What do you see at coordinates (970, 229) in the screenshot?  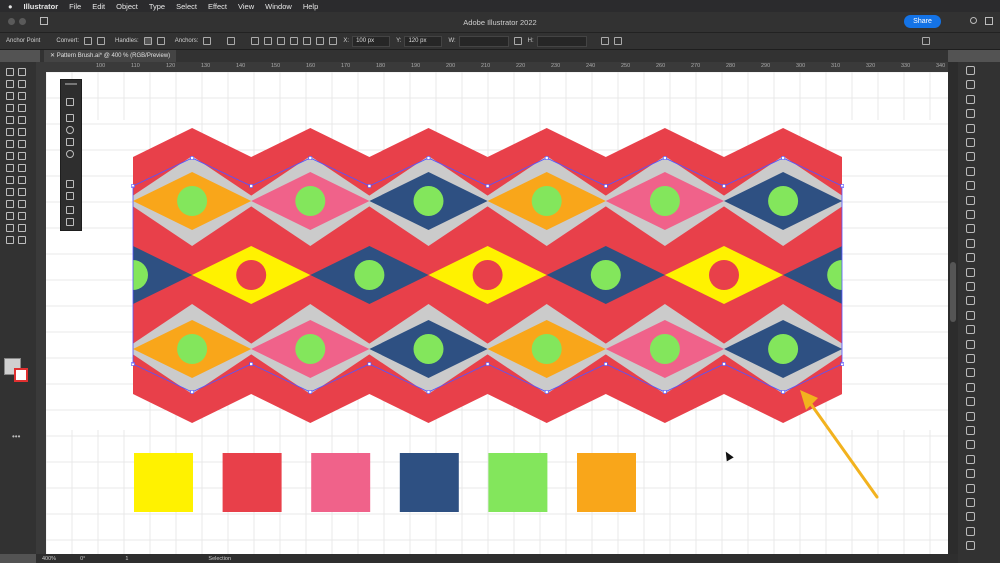 I see `gradient-panel-icon` at bounding box center [970, 229].